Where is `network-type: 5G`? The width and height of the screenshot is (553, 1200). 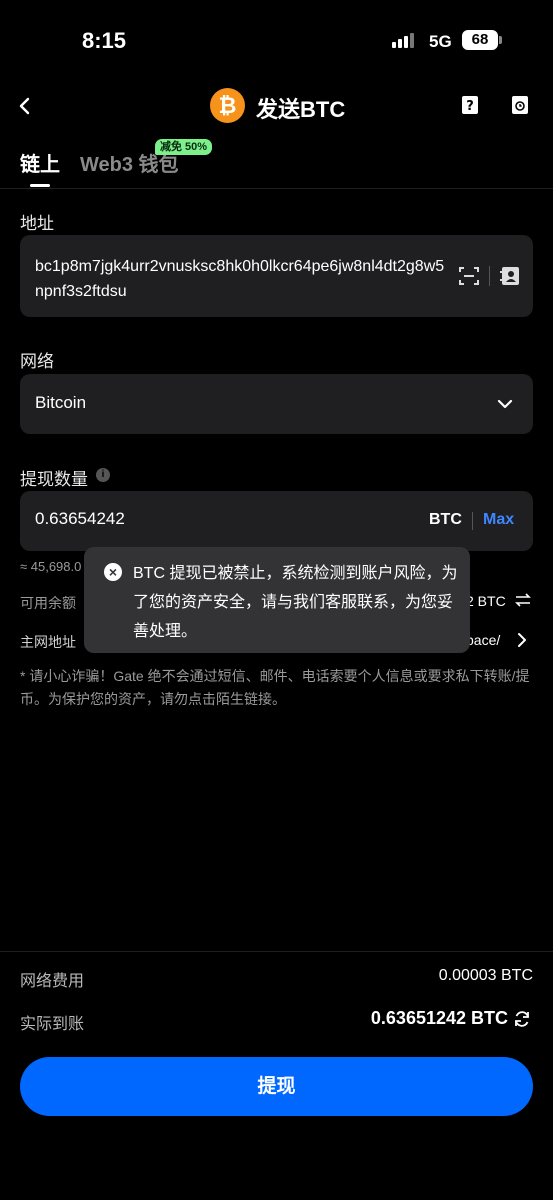 network-type: 5G is located at coordinates (440, 41).